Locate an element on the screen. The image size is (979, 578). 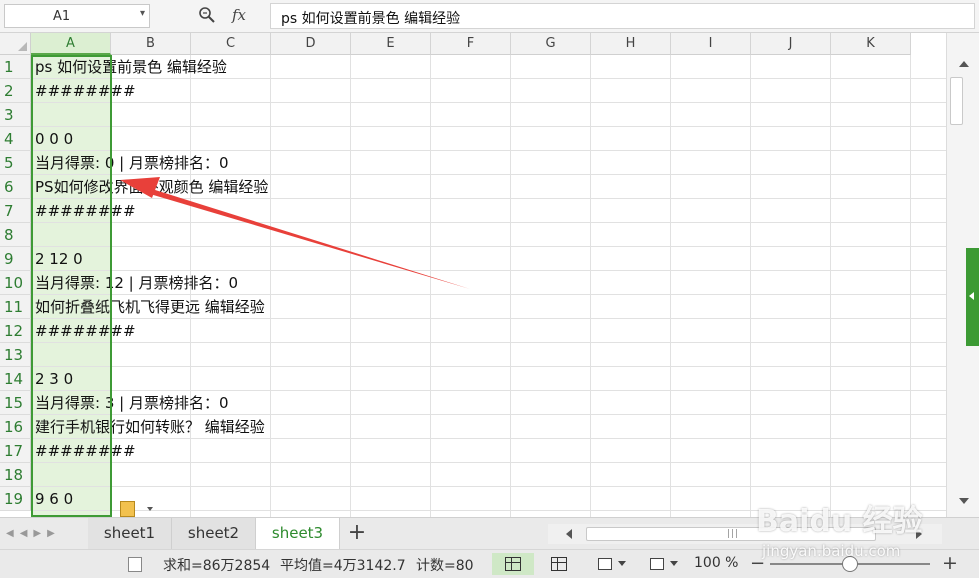
column-header-c: C is located at coordinates (231, 44).